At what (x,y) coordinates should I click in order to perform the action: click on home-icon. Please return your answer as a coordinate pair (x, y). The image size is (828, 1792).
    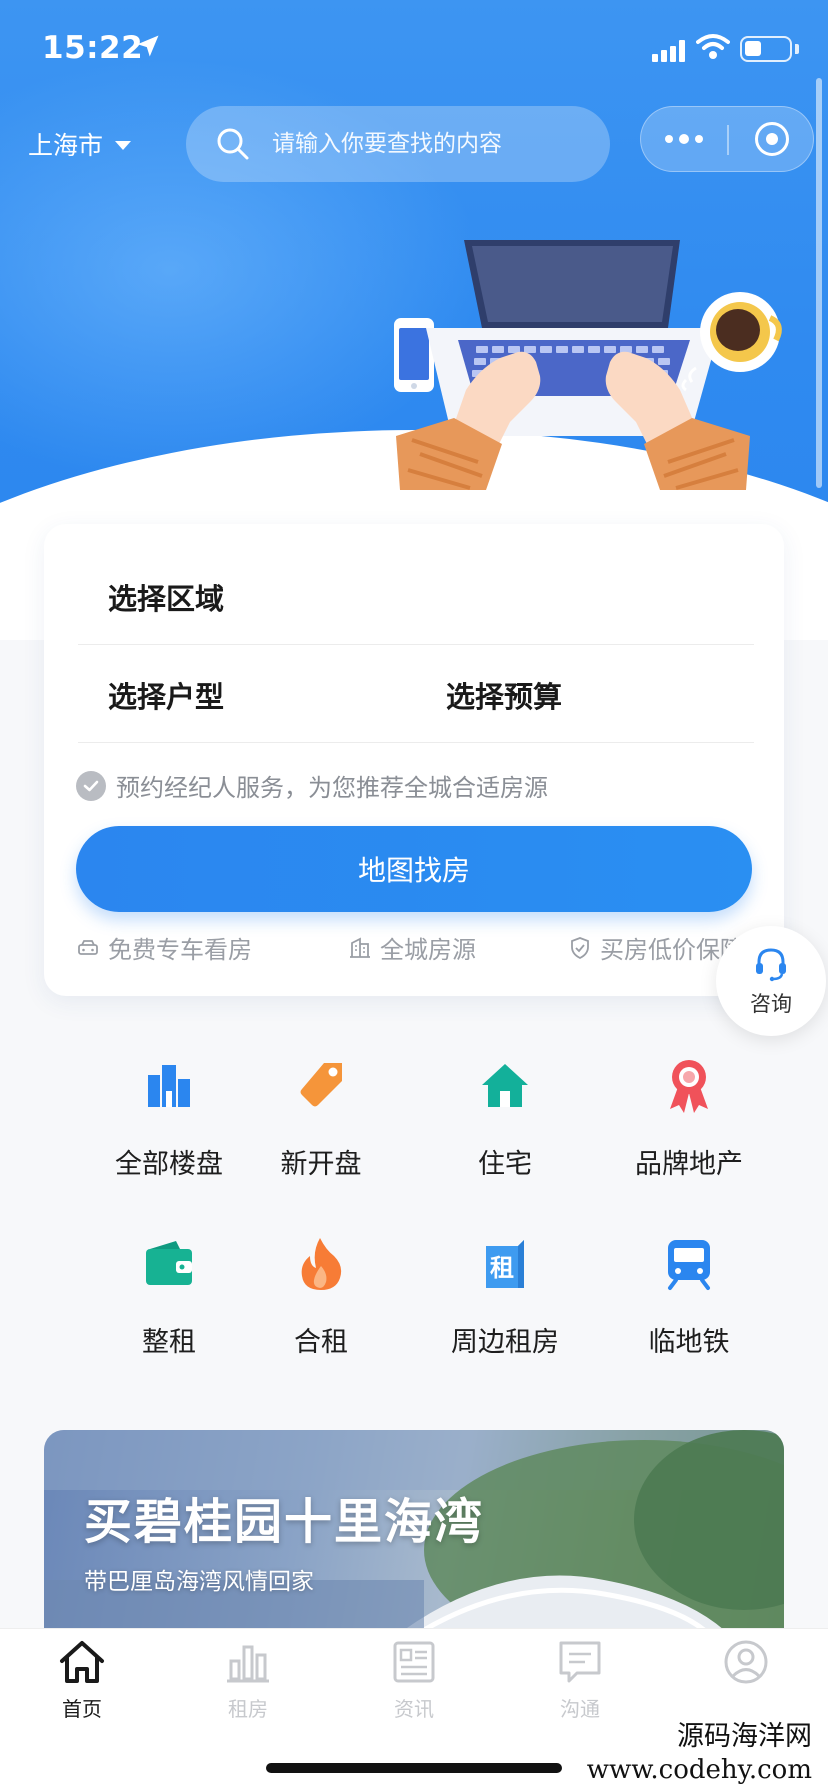
    Looking at the image, I should click on (82, 1662).